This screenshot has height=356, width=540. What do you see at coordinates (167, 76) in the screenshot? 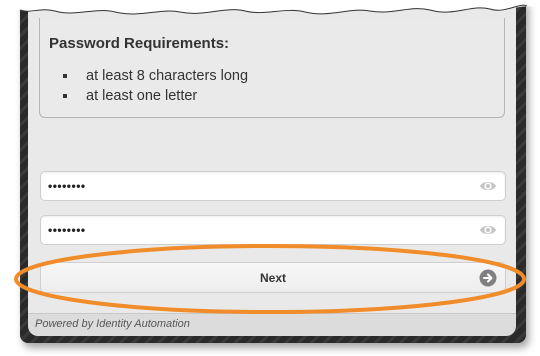
I see `requirement-text: at least 8 characters long` at bounding box center [167, 76].